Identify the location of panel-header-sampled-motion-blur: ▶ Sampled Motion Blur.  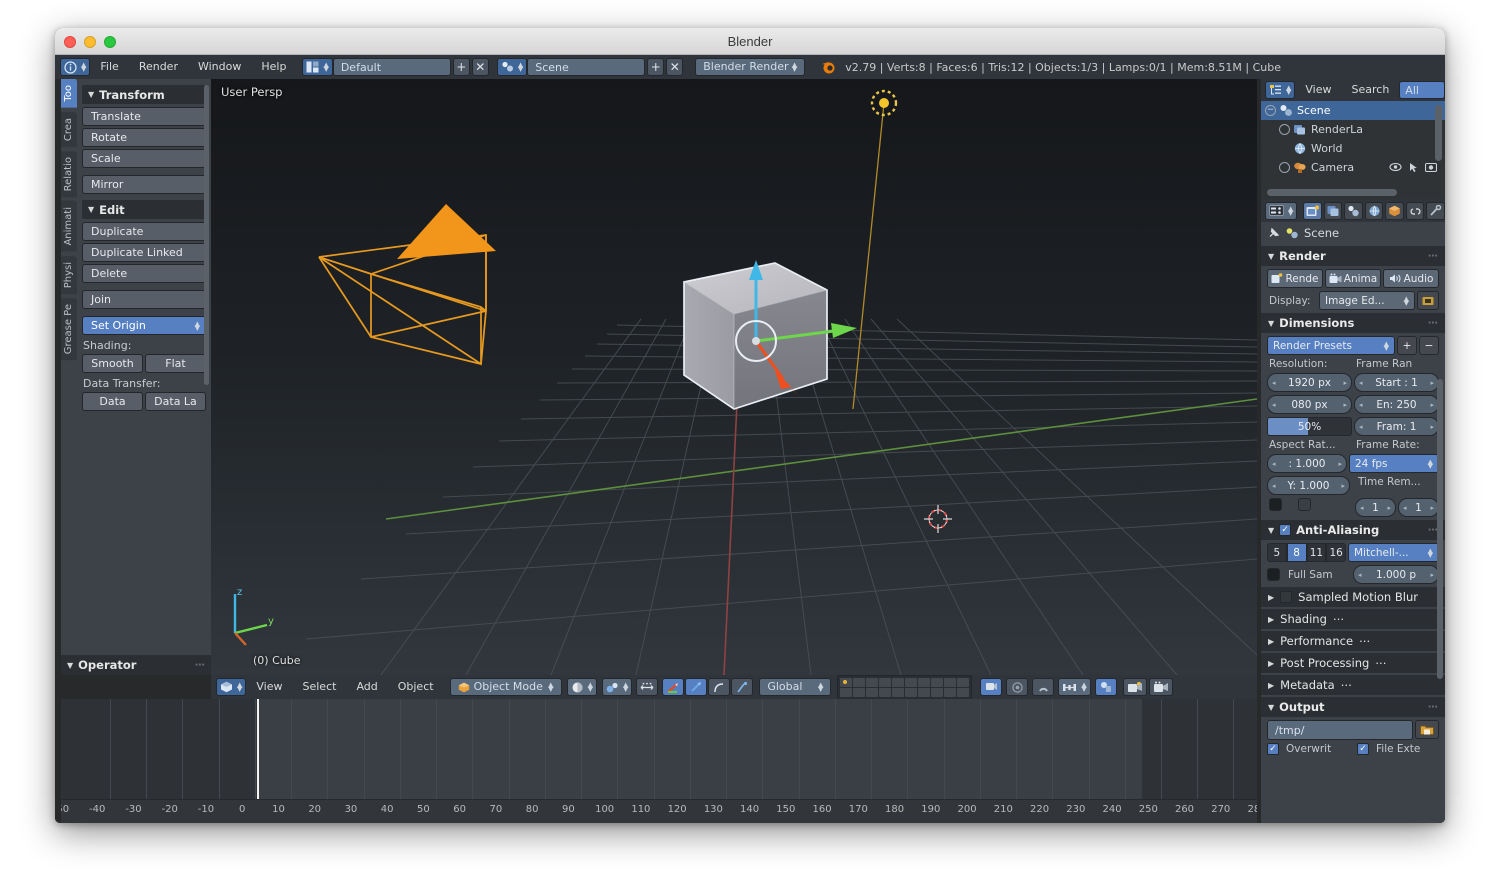
(1353, 597).